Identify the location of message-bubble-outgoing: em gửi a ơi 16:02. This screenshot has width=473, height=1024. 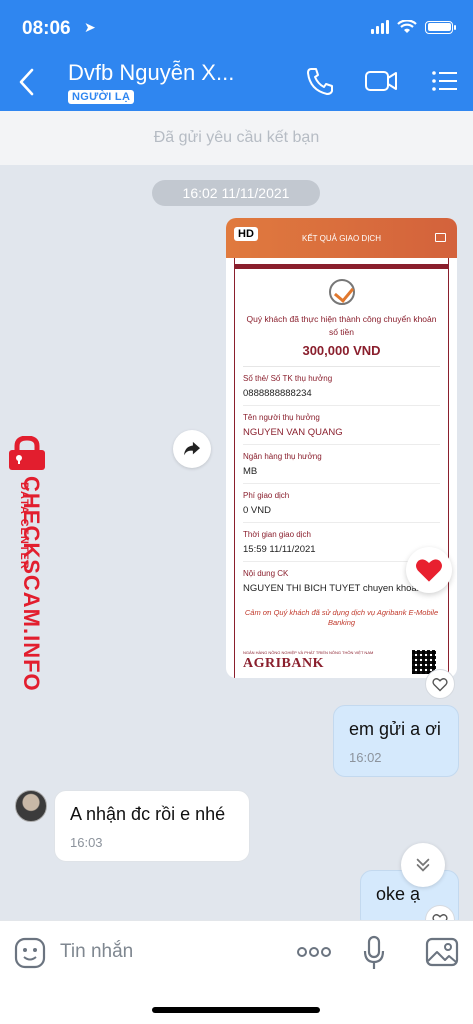
(396, 741).